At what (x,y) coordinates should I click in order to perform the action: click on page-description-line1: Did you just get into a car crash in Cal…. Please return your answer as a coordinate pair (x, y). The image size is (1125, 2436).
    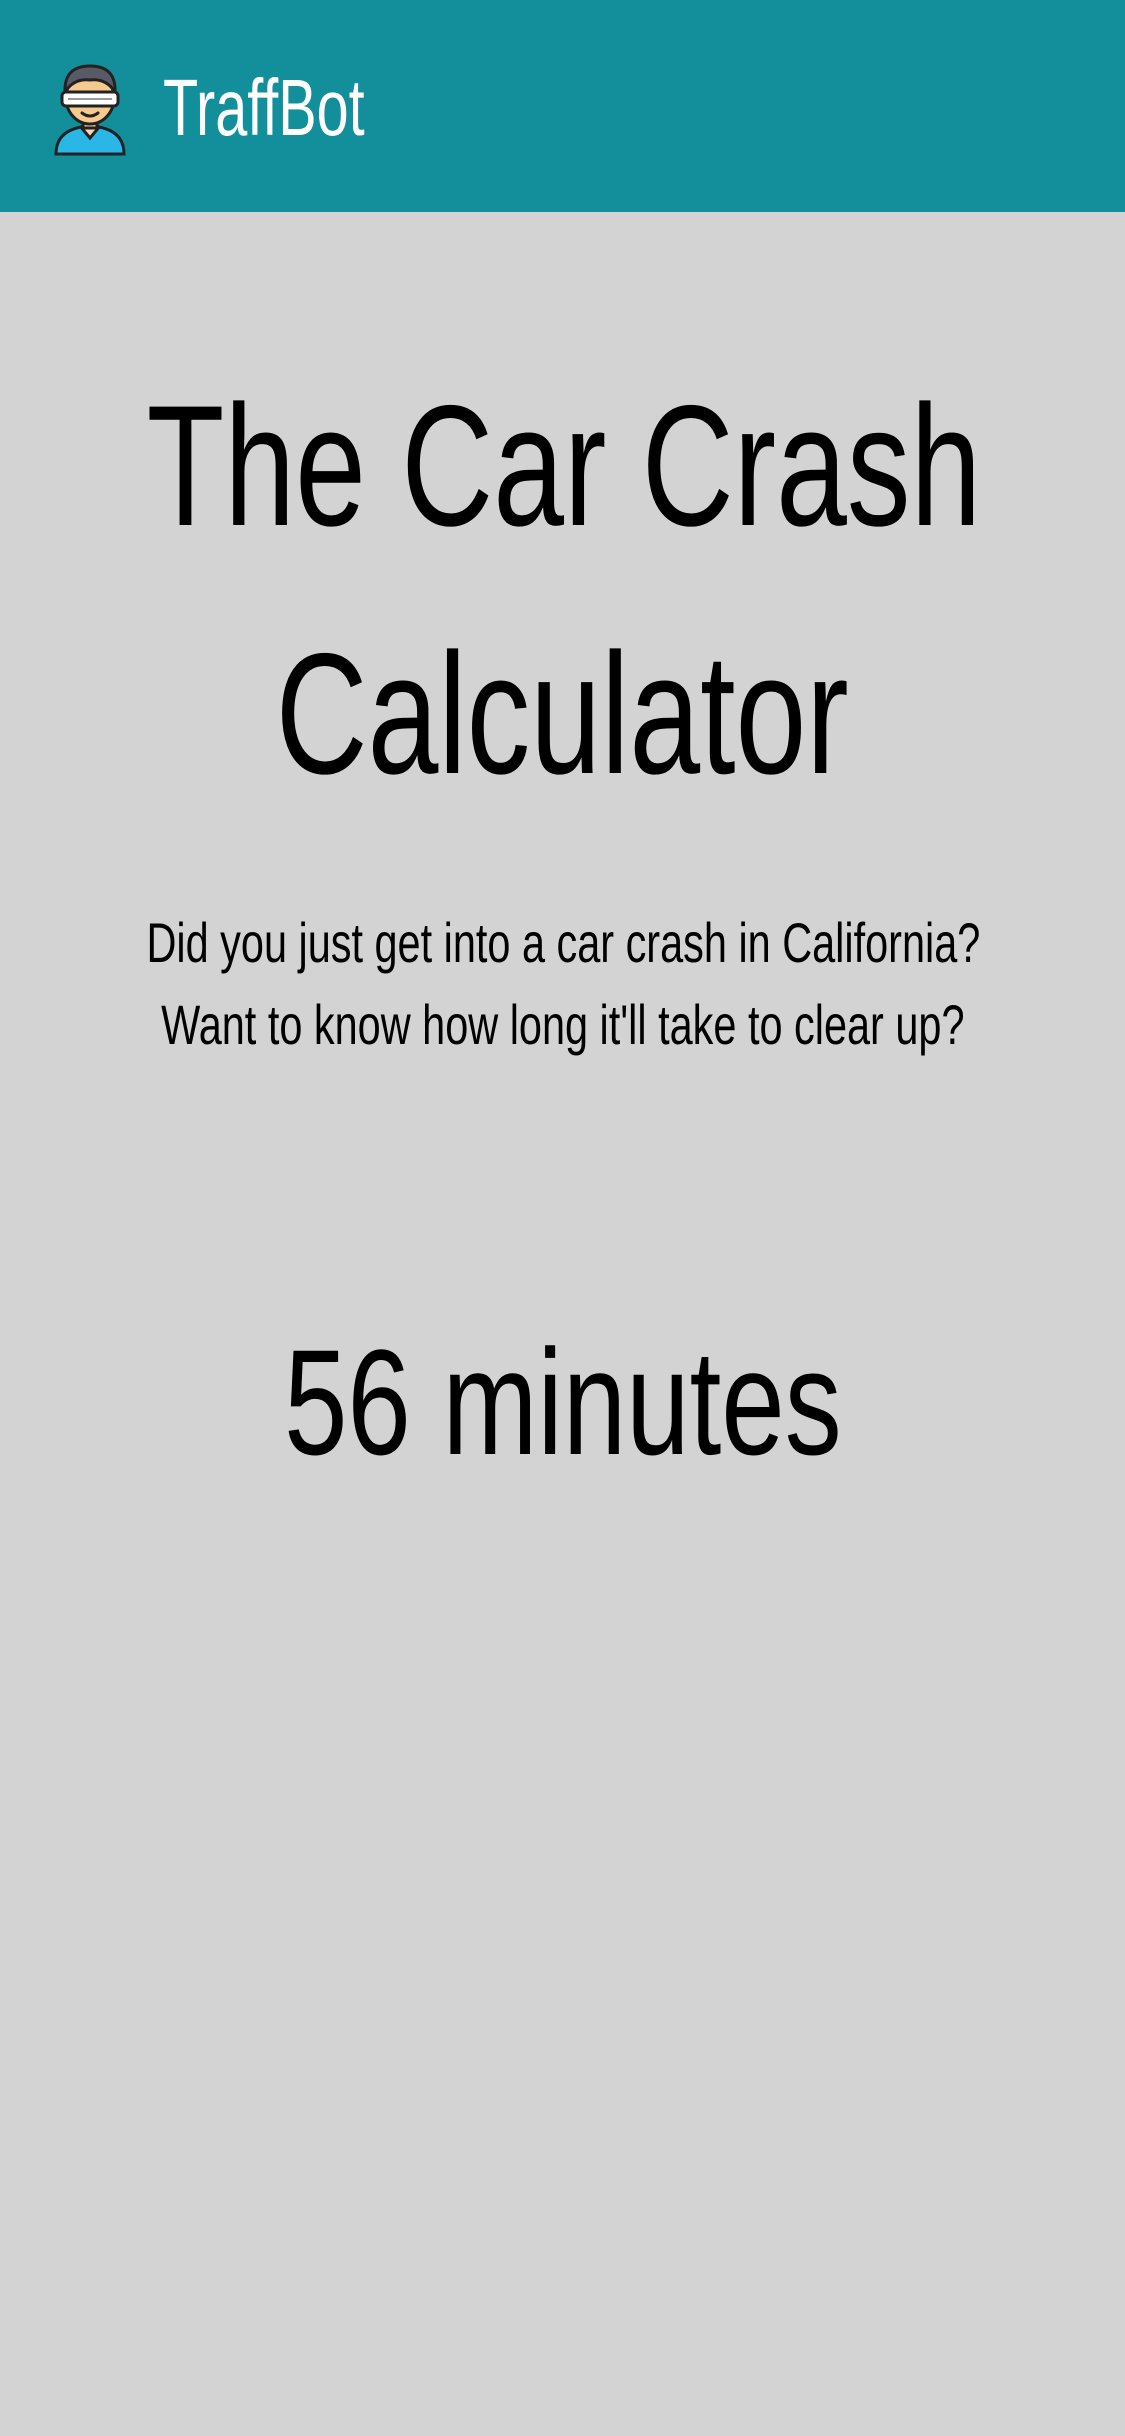
    Looking at the image, I should click on (563, 942).